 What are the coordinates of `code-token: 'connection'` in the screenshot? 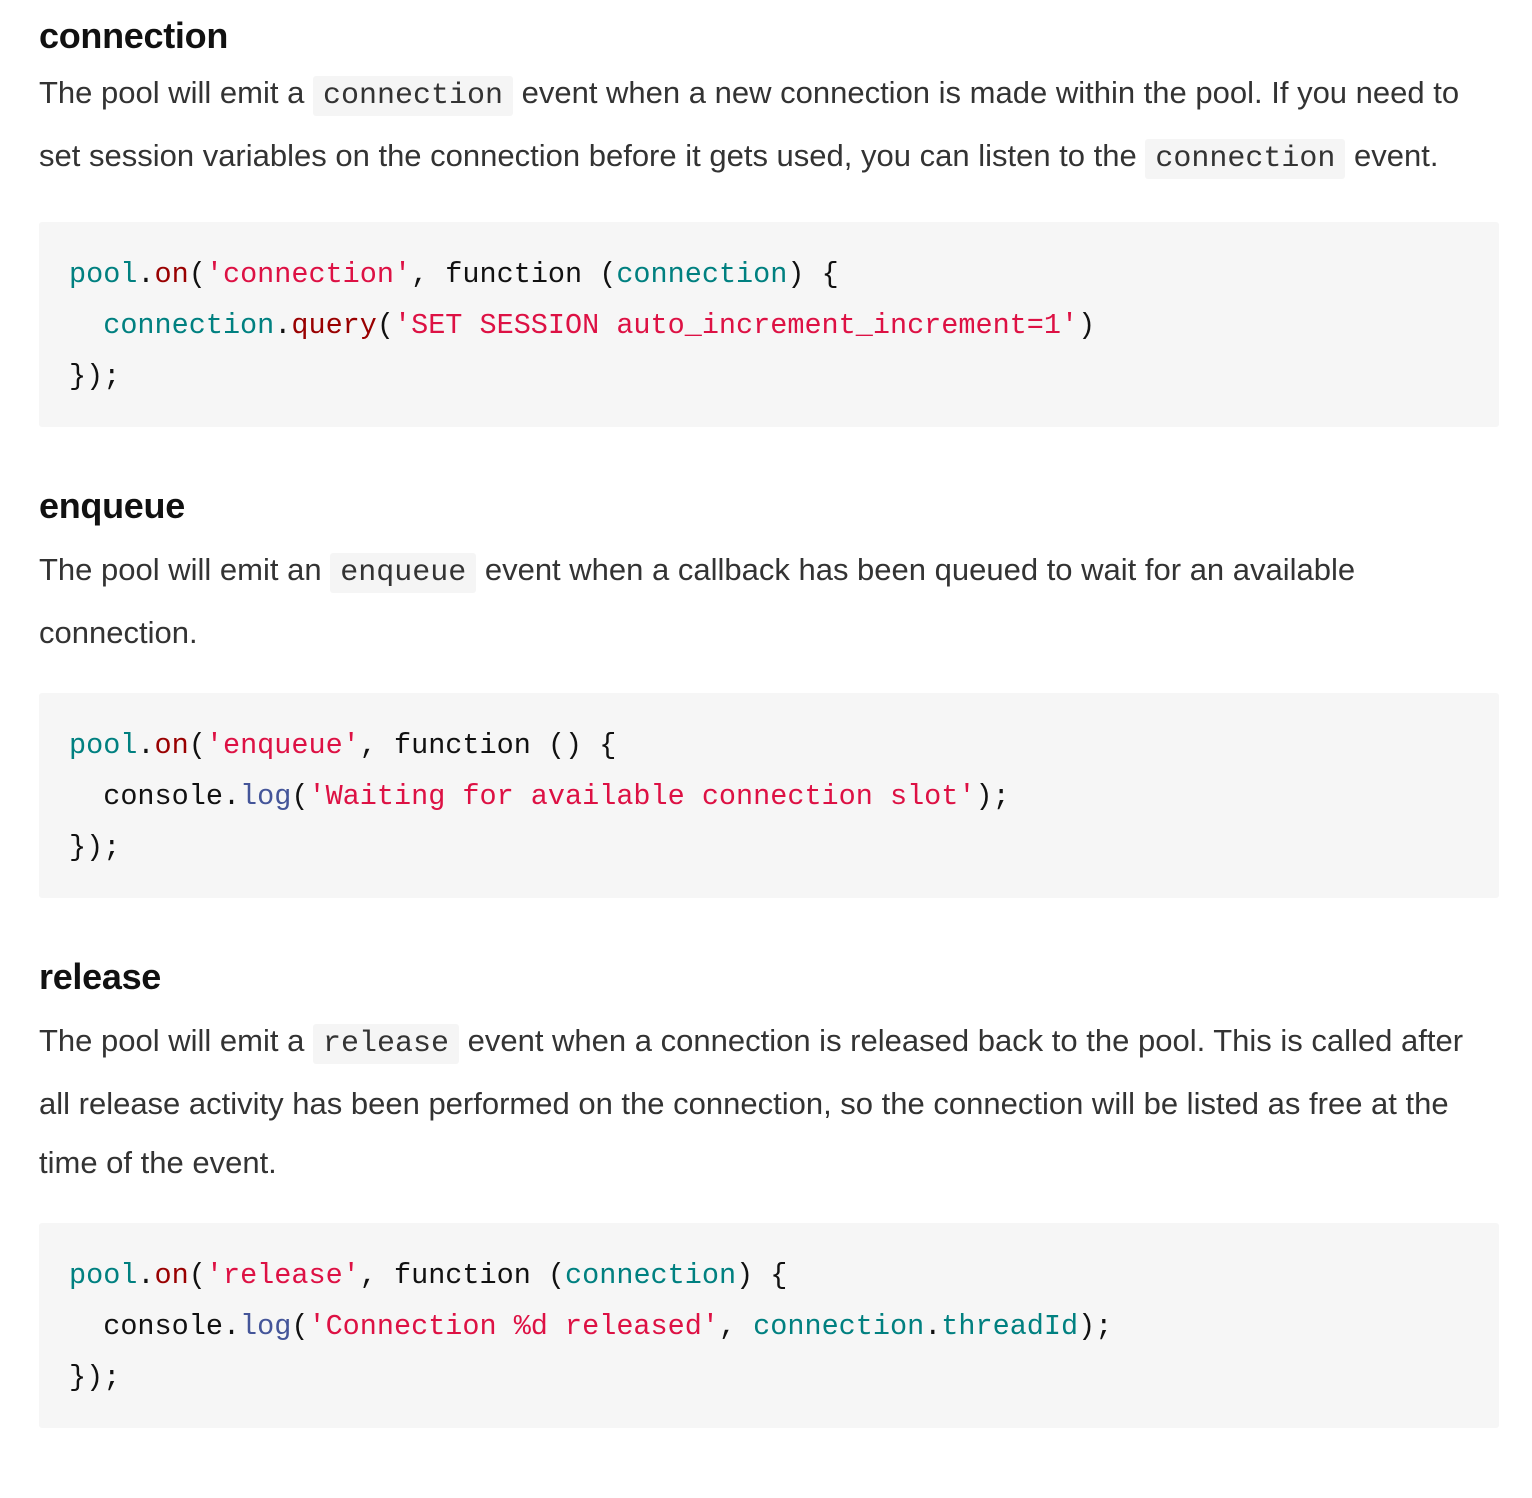 It's located at (308, 274).